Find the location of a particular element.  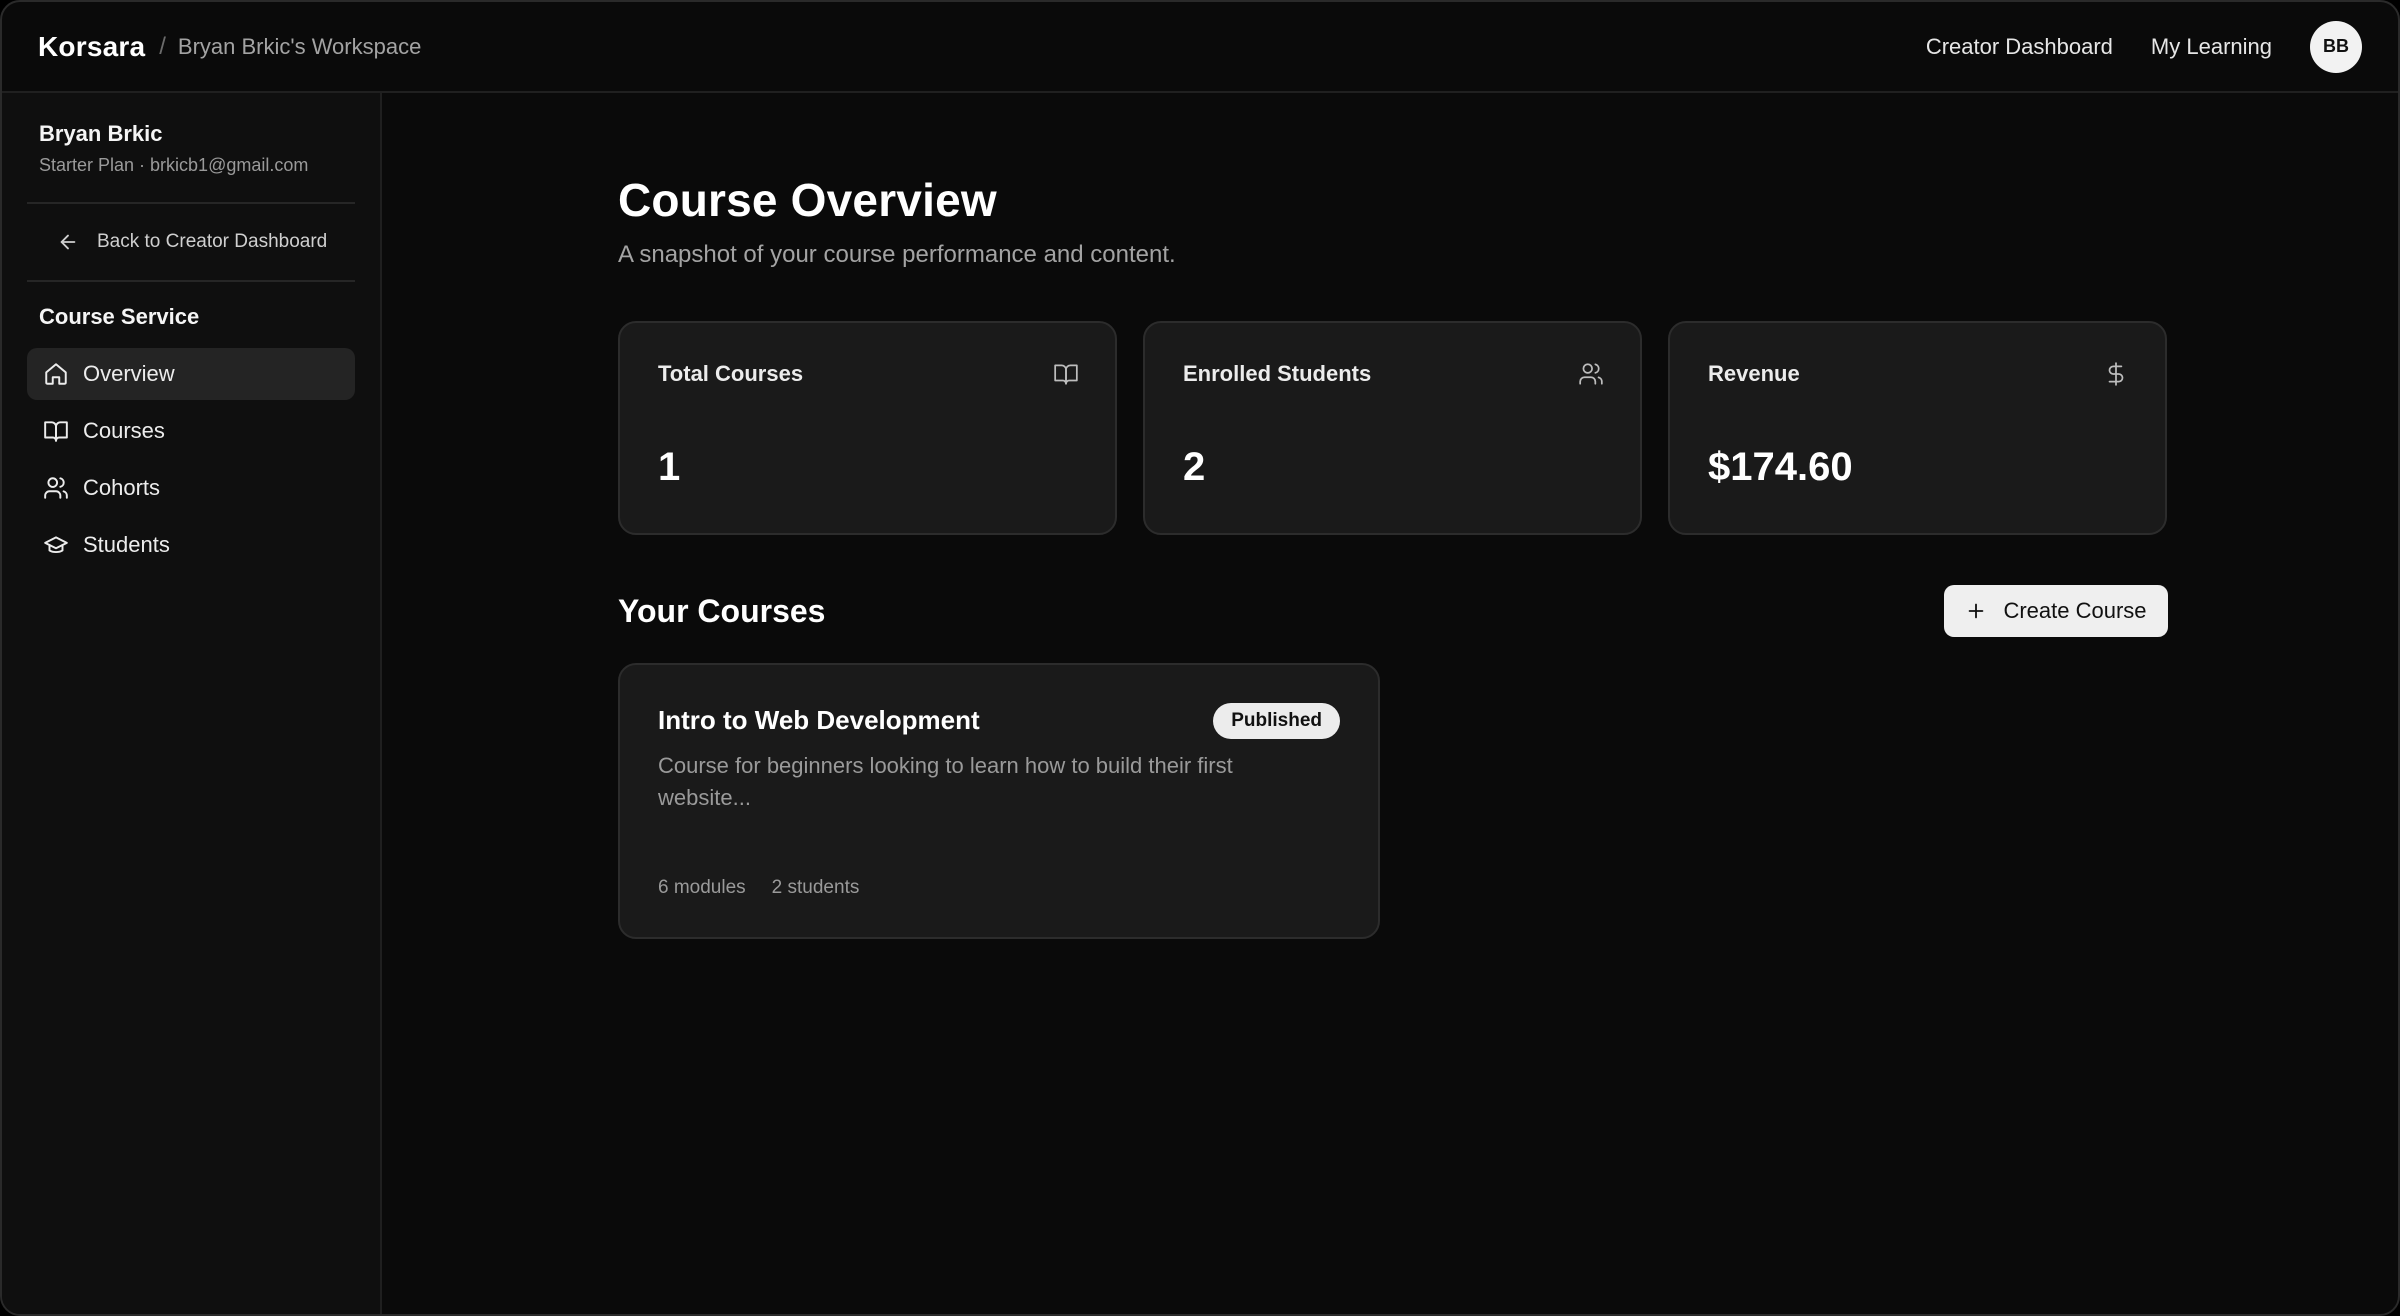

avatar: BB is located at coordinates (2336, 46).